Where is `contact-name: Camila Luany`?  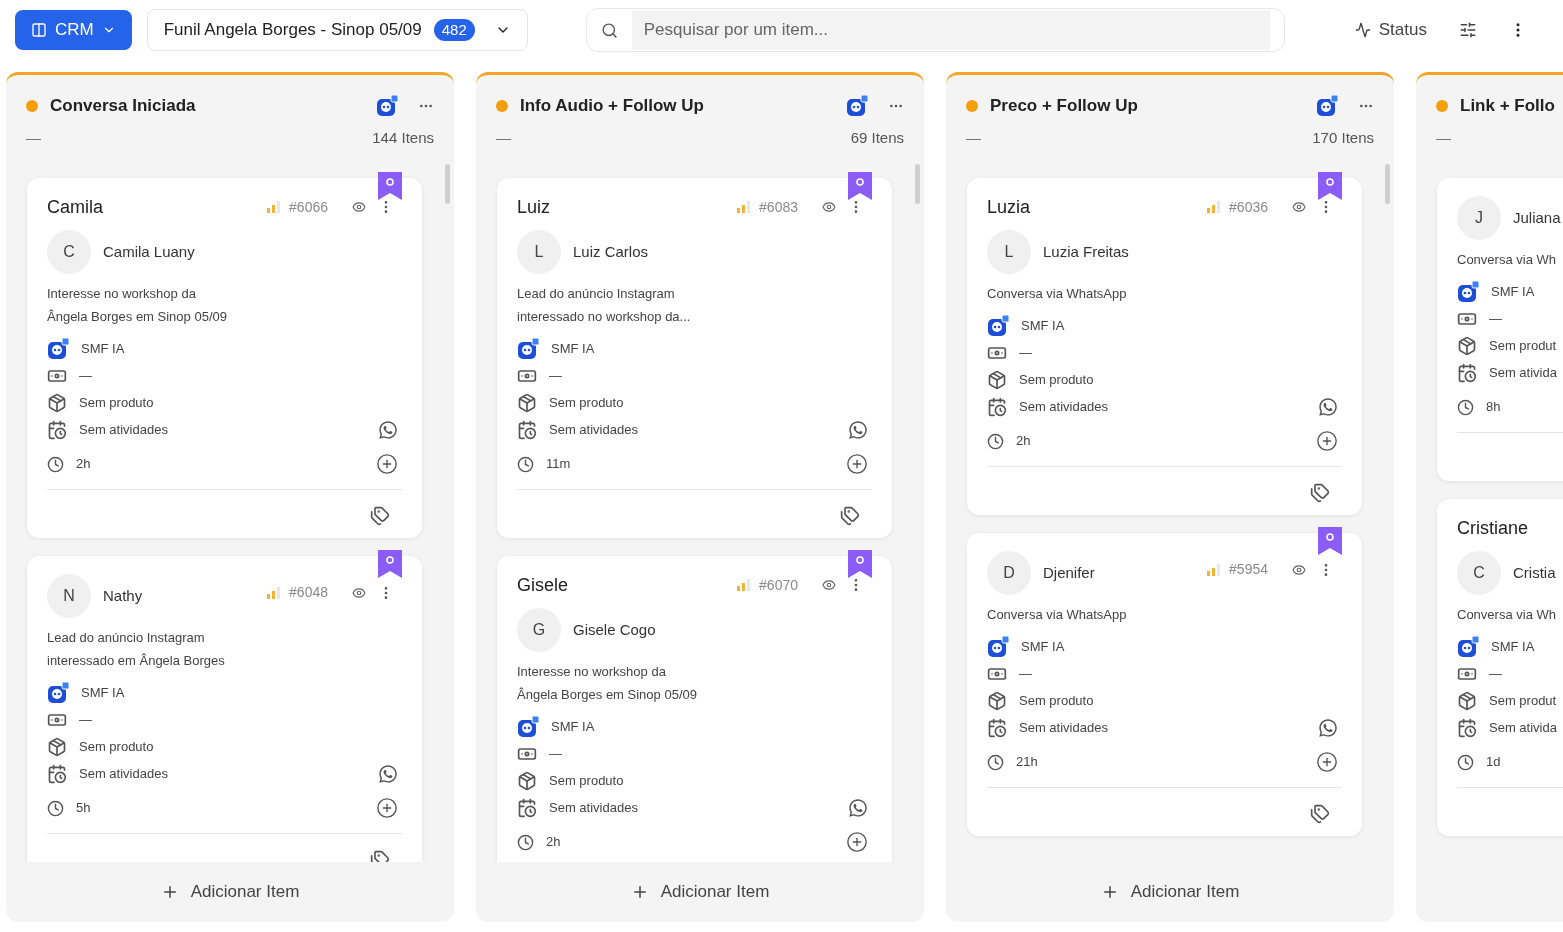 contact-name: Camila Luany is located at coordinates (149, 251).